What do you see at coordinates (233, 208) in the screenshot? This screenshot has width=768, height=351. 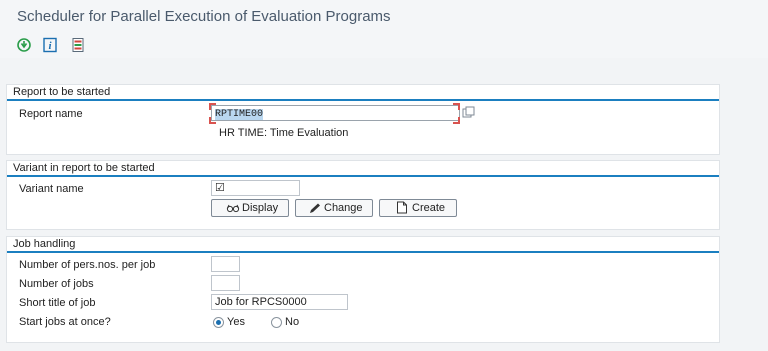 I see `glasses-icon` at bounding box center [233, 208].